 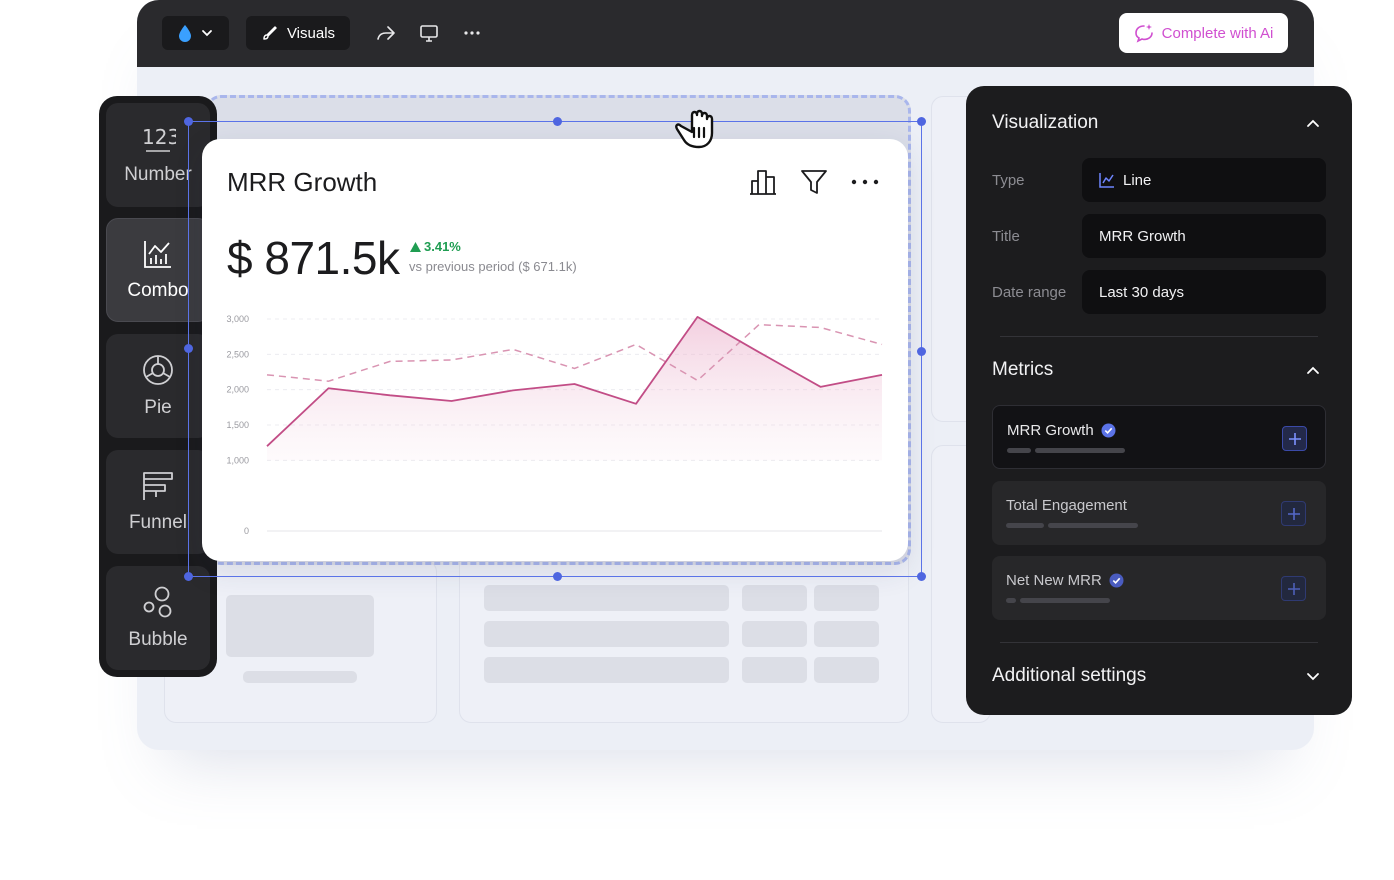 I want to click on svg-text: 123, so click(x=159, y=137).